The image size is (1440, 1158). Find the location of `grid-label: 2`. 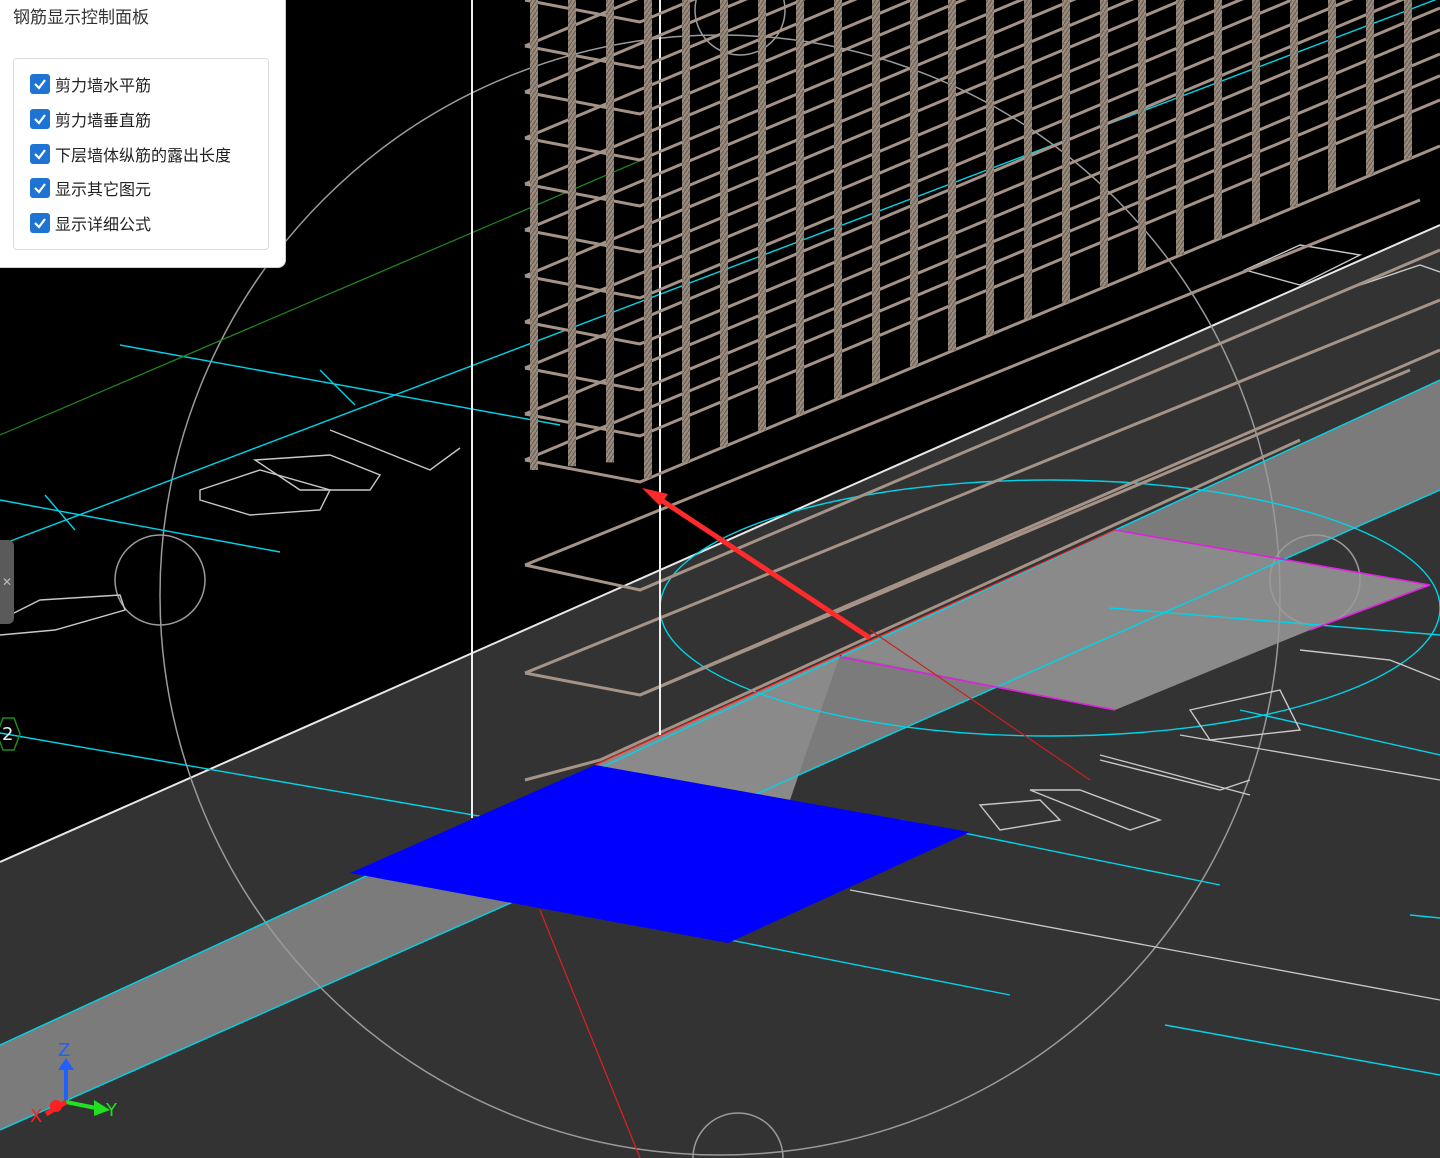

grid-label: 2 is located at coordinates (8, 734).